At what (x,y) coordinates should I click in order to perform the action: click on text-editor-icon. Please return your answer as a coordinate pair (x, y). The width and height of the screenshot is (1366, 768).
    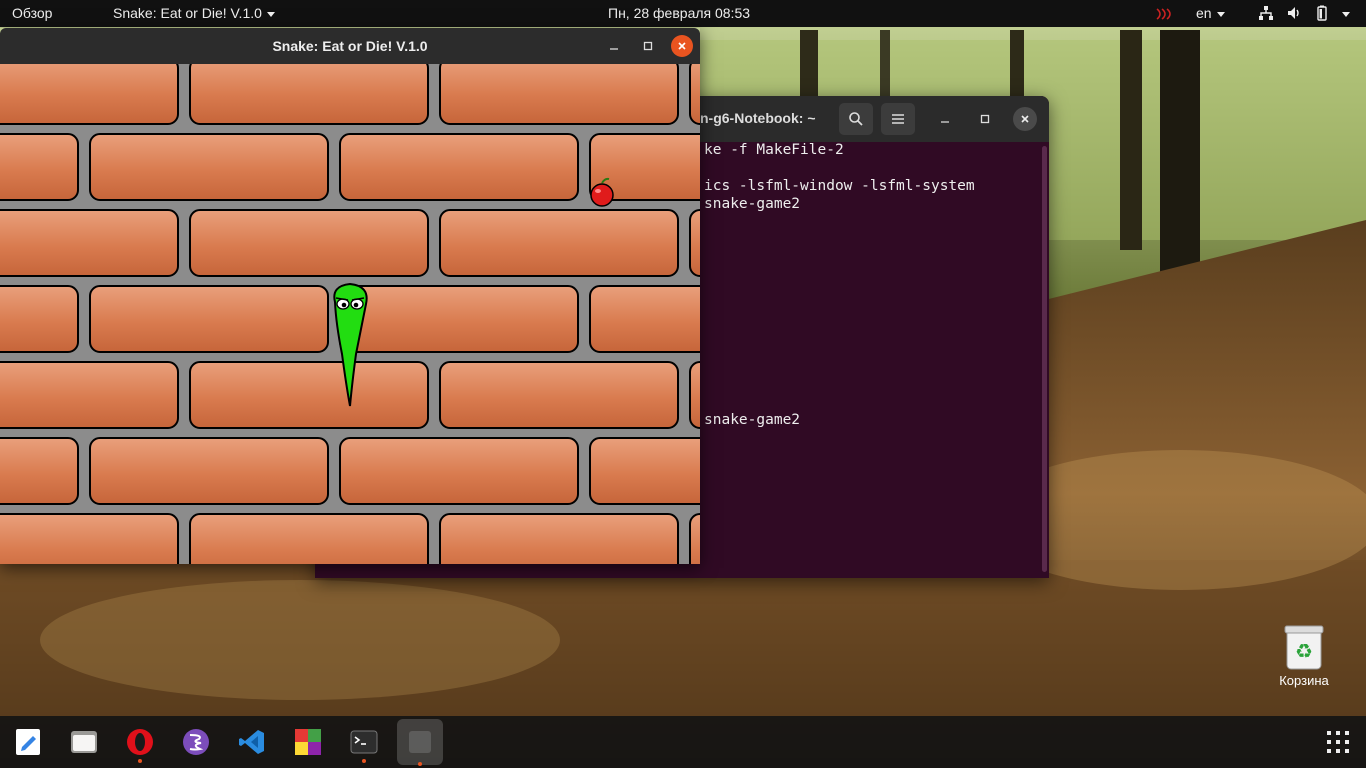
    Looking at the image, I should click on (28, 742).